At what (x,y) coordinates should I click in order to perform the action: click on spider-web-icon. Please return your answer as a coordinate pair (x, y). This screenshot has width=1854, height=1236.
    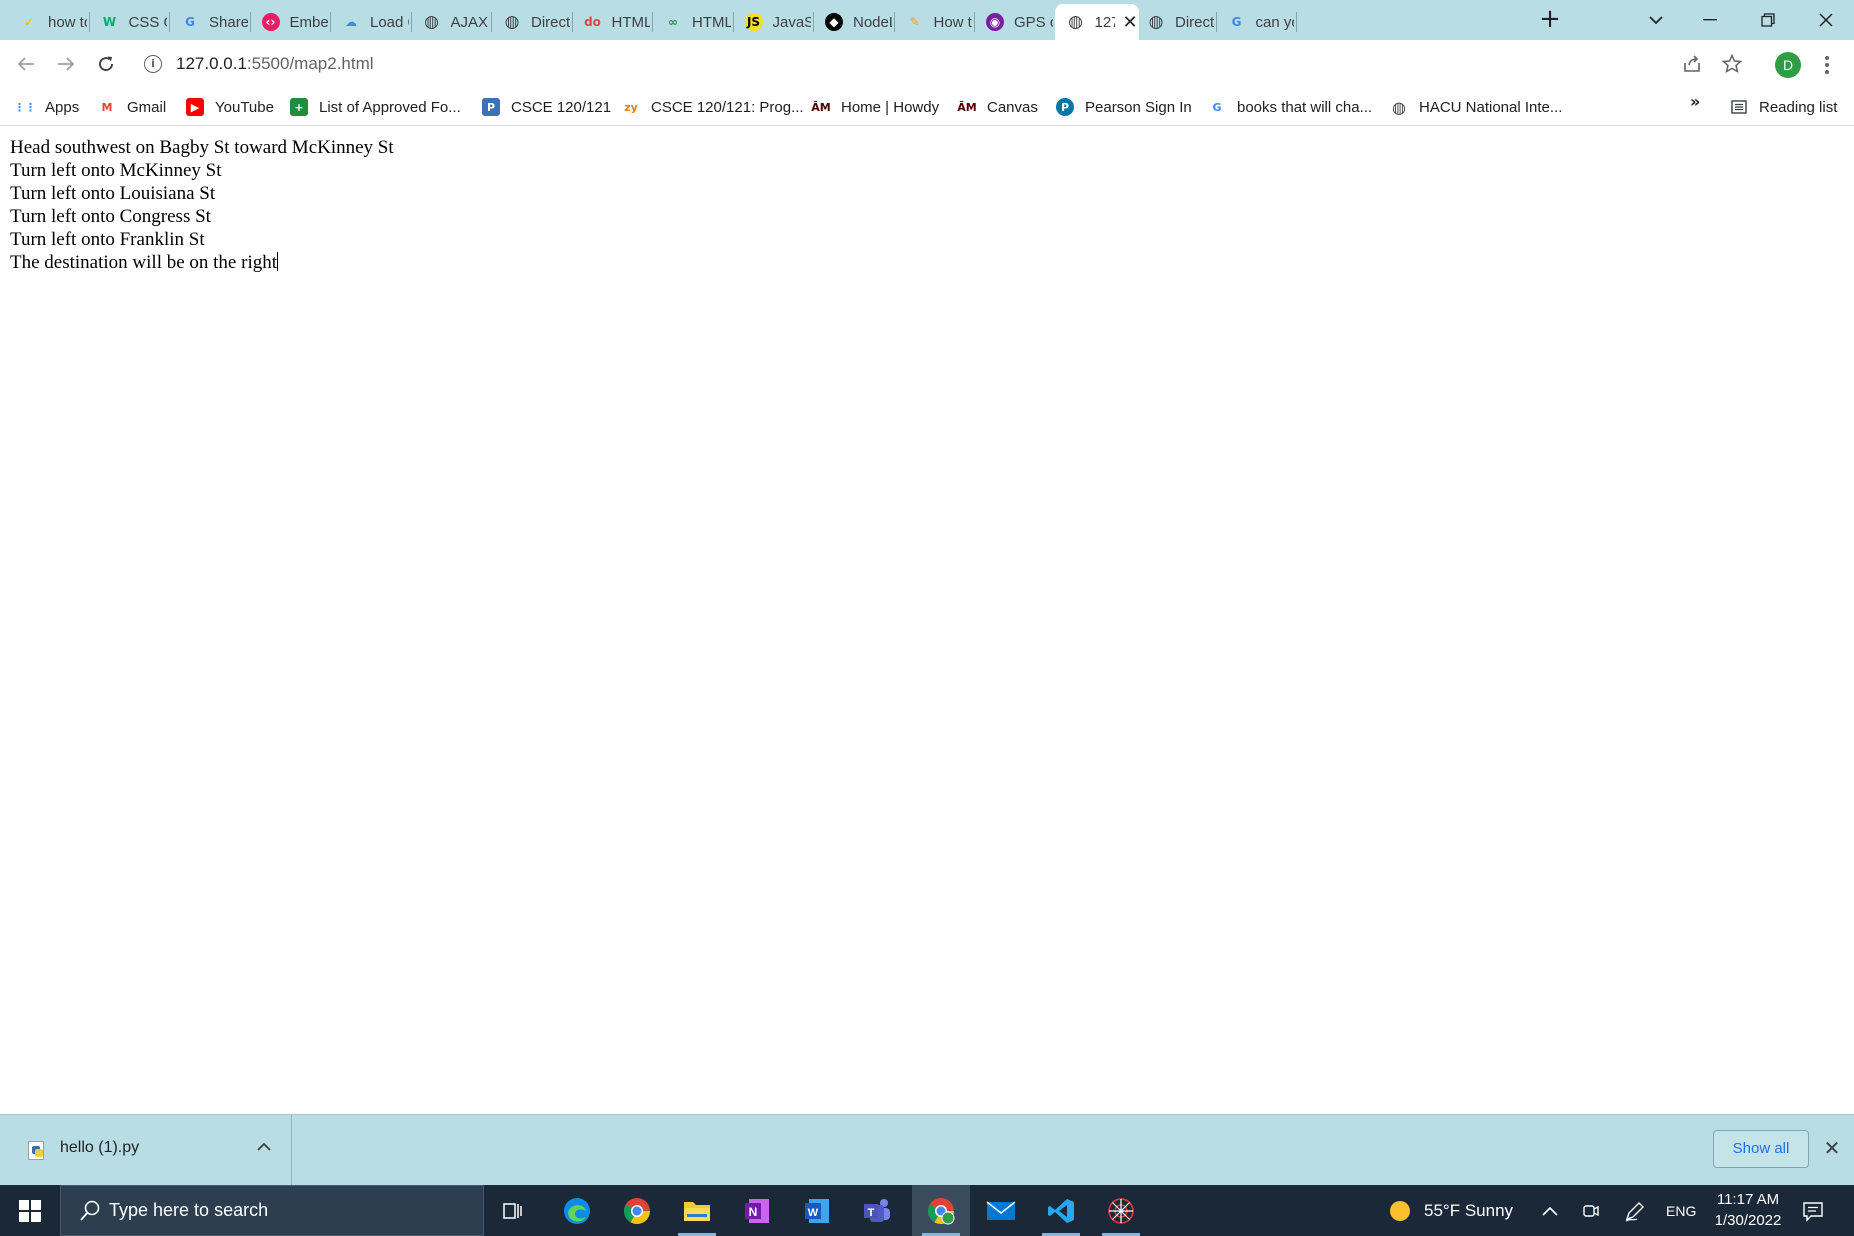
    Looking at the image, I should click on (1121, 1210).